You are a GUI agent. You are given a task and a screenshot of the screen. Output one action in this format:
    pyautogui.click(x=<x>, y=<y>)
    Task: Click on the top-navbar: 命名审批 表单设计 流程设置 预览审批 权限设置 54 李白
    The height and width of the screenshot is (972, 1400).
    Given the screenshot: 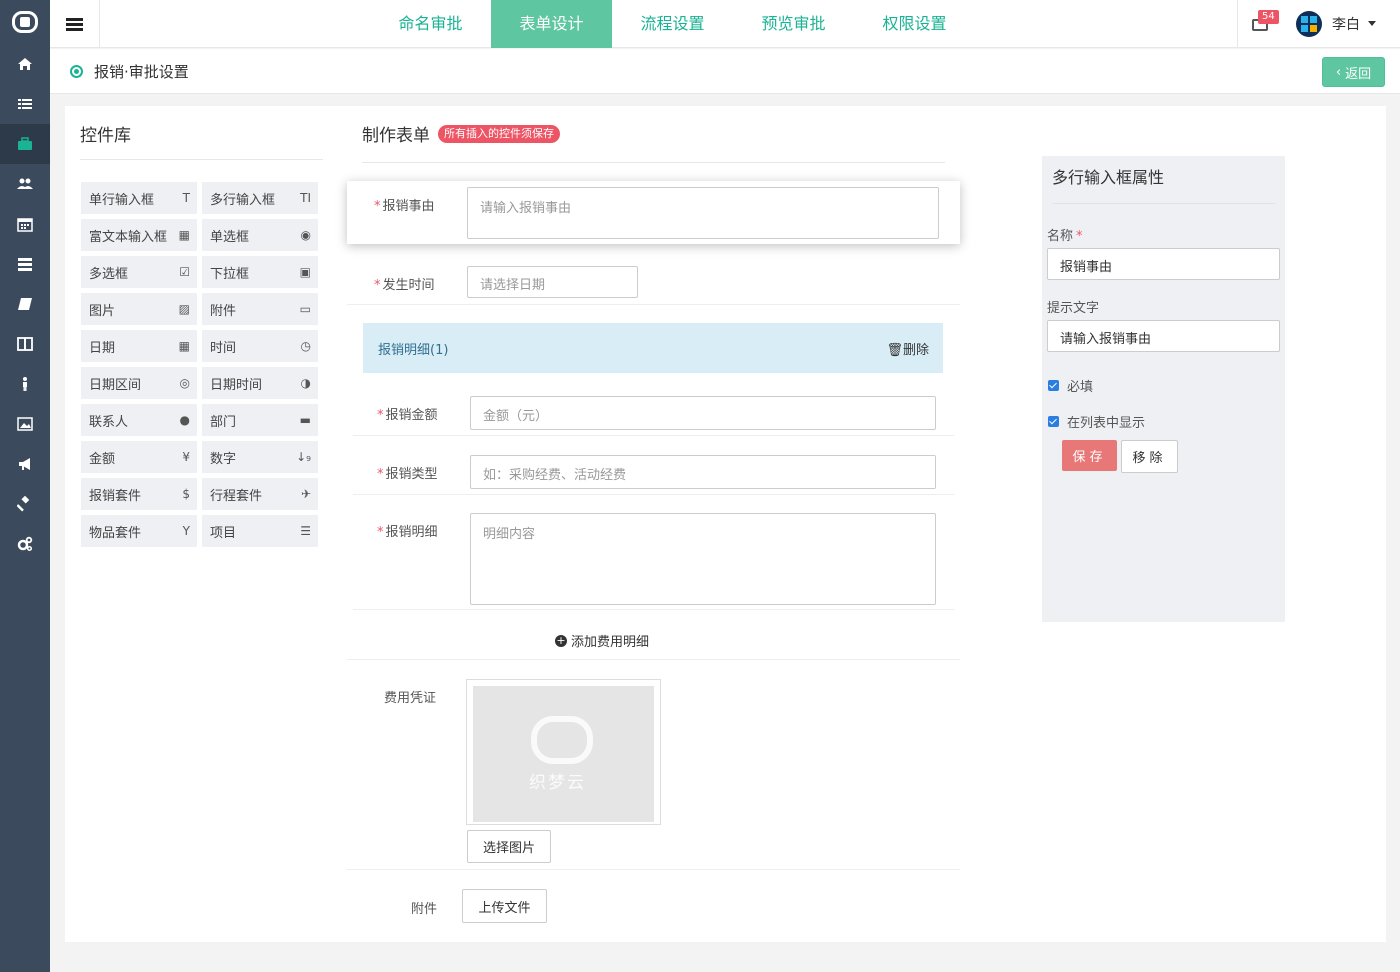 What is the action you would take?
    pyautogui.click(x=725, y=24)
    